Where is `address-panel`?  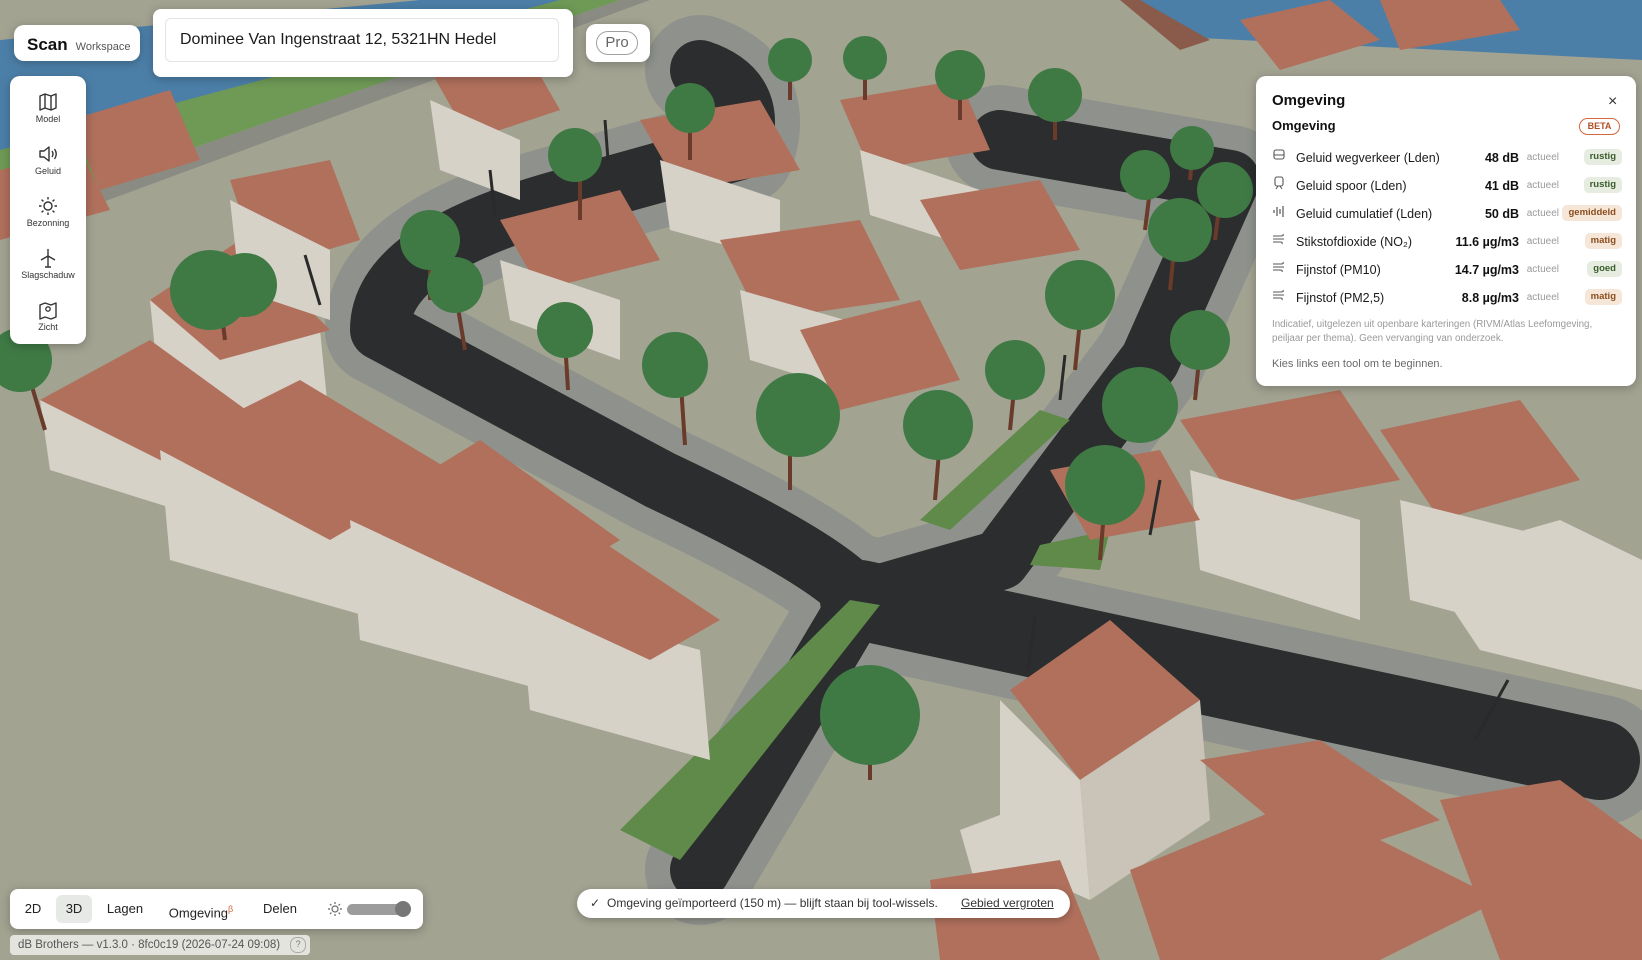
address-panel is located at coordinates (363, 43).